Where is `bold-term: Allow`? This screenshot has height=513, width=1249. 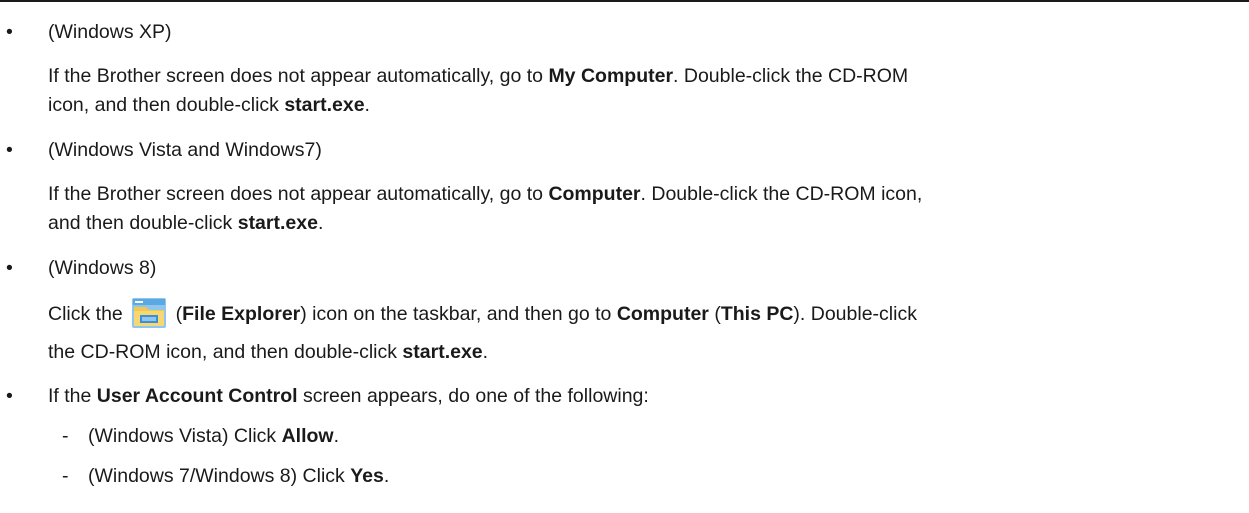 bold-term: Allow is located at coordinates (307, 436).